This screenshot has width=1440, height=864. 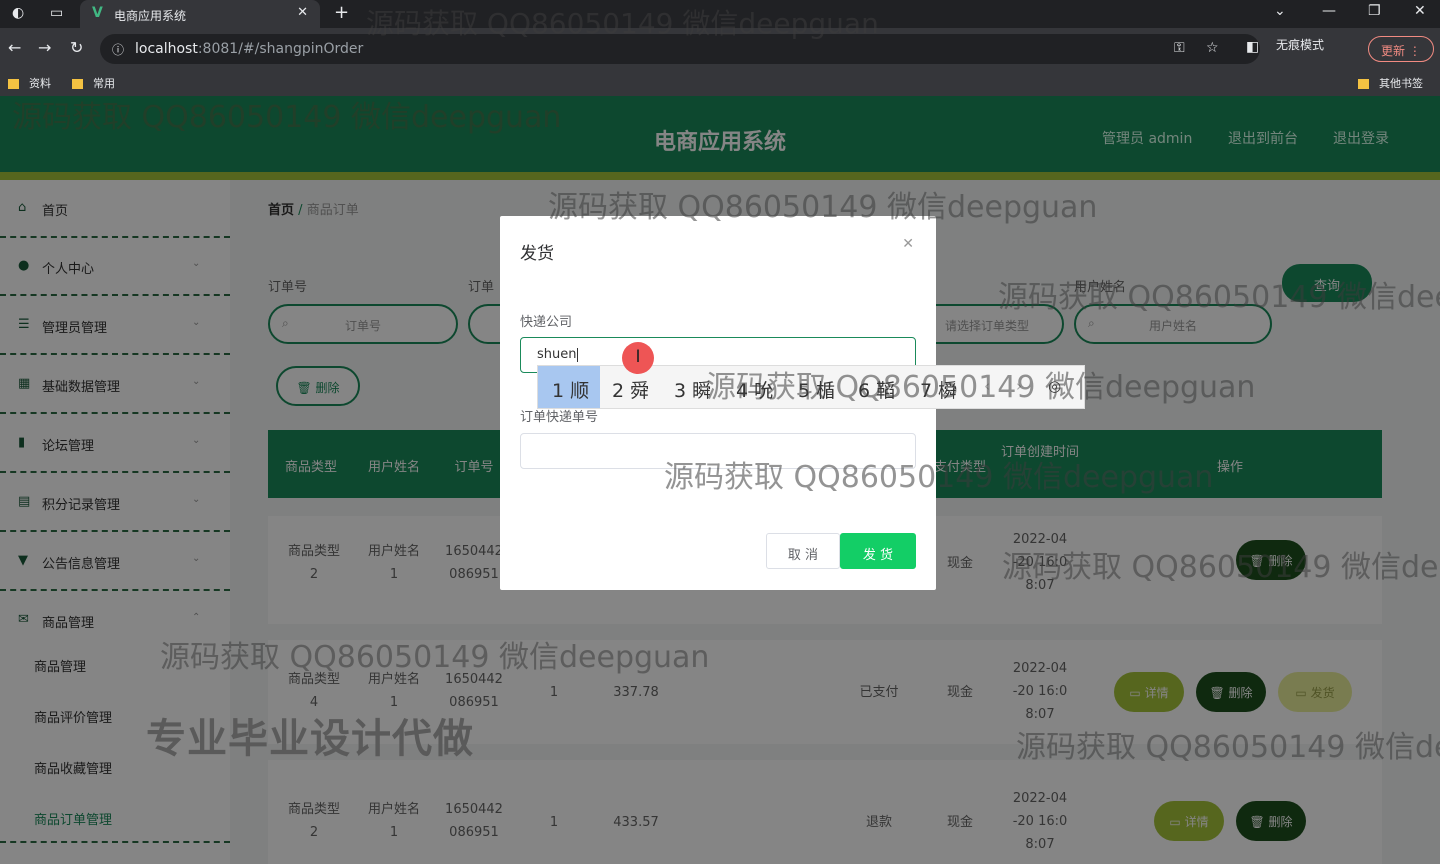 I want to click on window-close-icon: ✕, so click(x=1420, y=11).